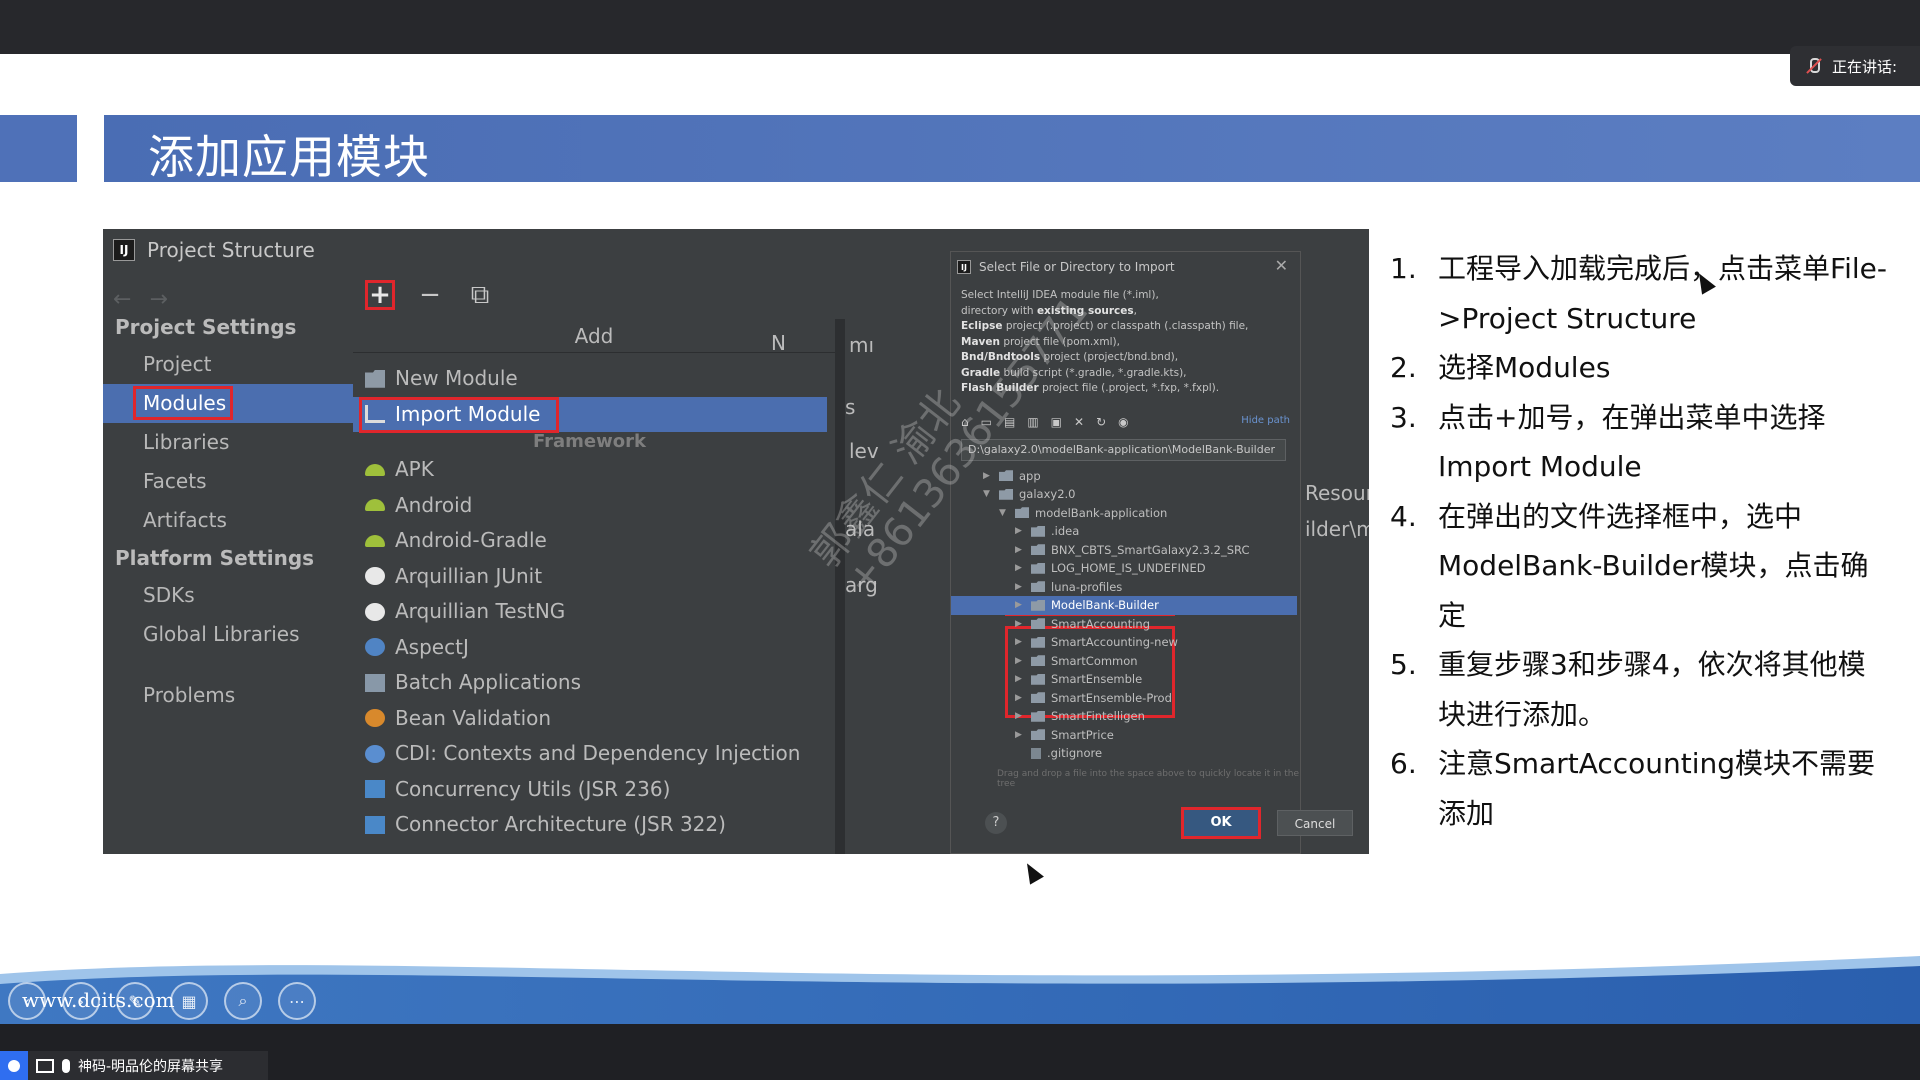 This screenshot has height=1080, width=1920. What do you see at coordinates (134, 1065) in the screenshot?
I see `screen-share-indicator: 神码-明品伦的屏幕共享` at bounding box center [134, 1065].